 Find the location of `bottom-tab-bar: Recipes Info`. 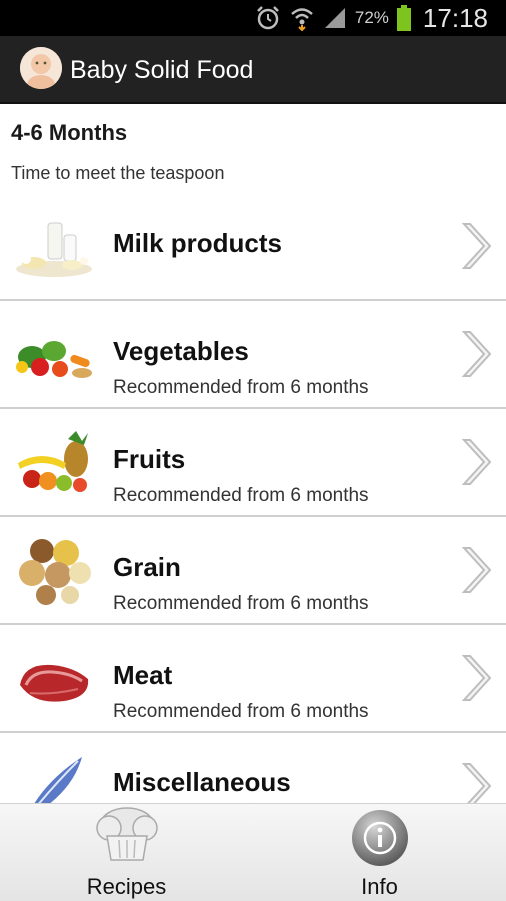

bottom-tab-bar: Recipes Info is located at coordinates (253, 852).